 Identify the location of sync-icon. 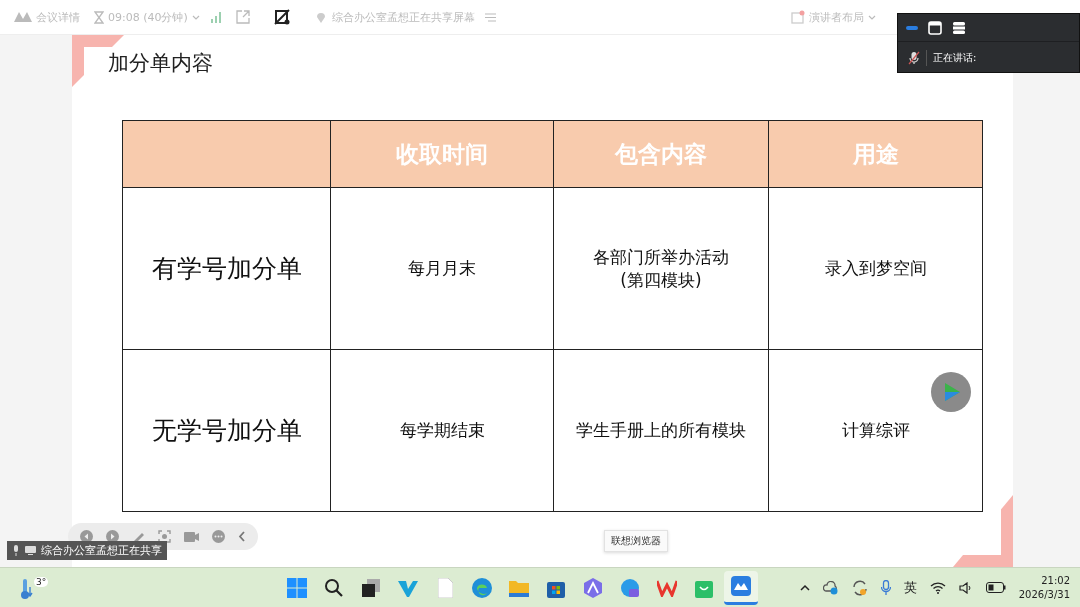
(859, 587).